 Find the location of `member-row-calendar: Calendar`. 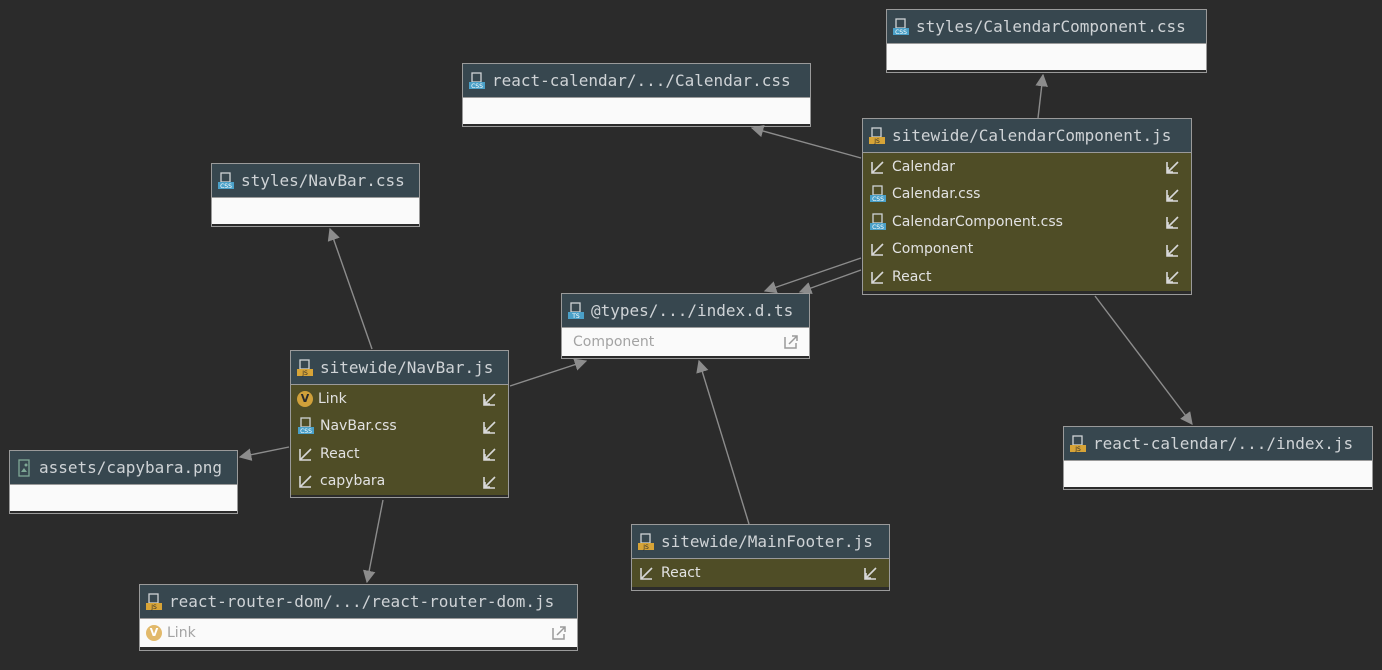

member-row-calendar: Calendar is located at coordinates (1027, 167).